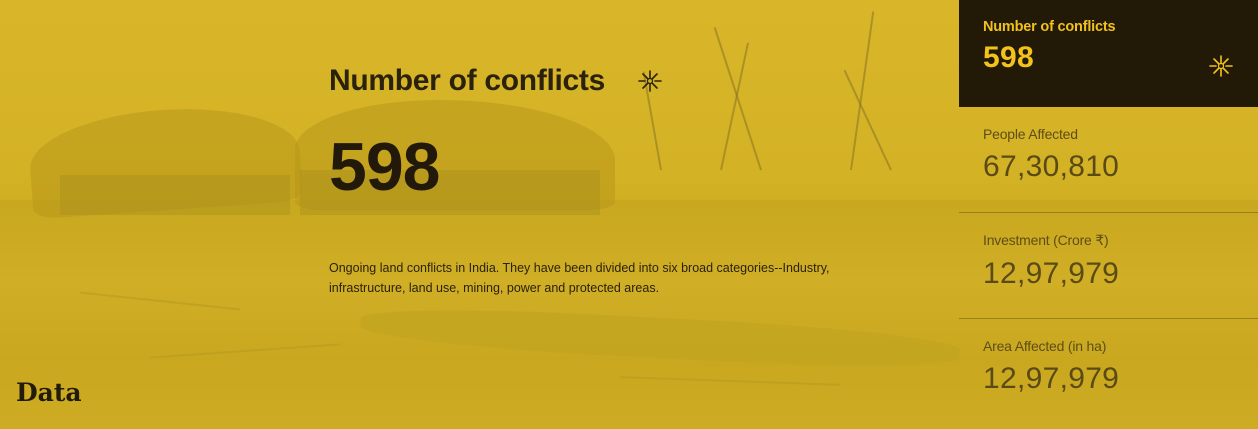 Image resolution: width=1258 pixels, height=429 pixels. I want to click on stat-label: Number of conflicts, so click(1049, 27).